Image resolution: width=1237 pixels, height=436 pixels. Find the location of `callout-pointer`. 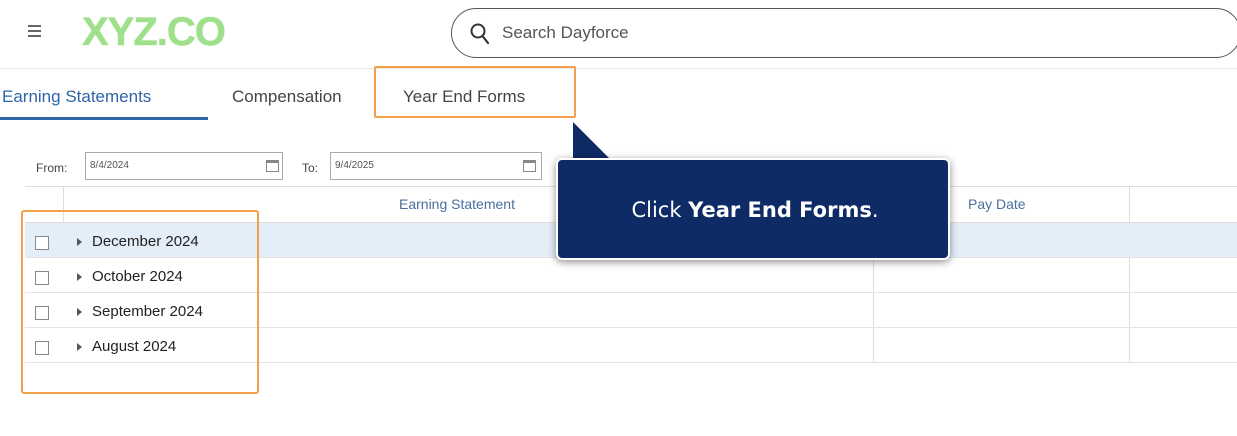

callout-pointer is located at coordinates (593, 142).